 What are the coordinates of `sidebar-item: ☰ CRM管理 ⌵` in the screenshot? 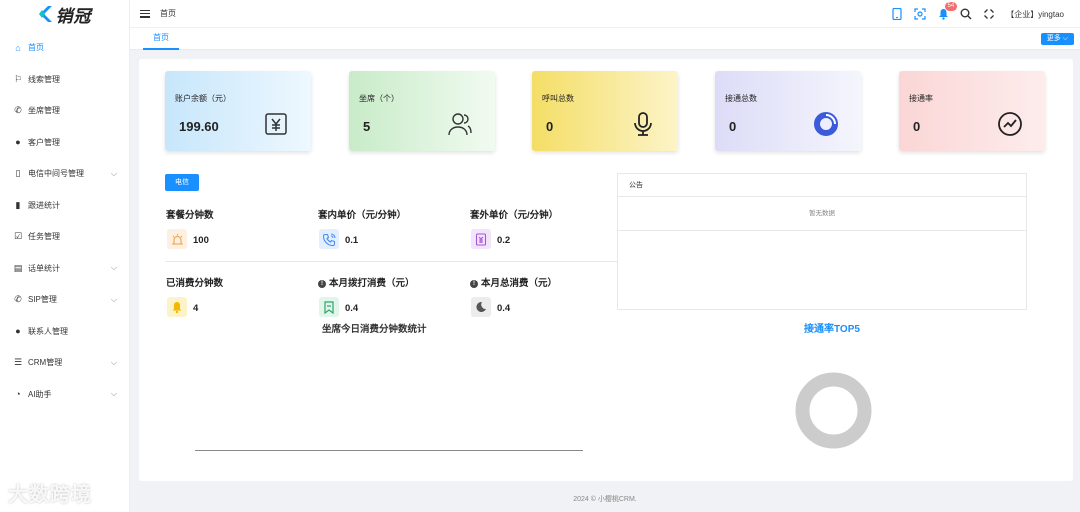 It's located at (64, 363).